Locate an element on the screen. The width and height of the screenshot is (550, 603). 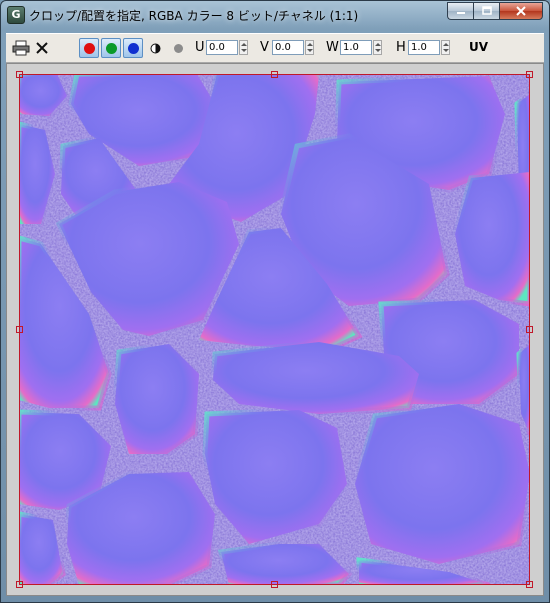
toolbar: U 0.0 V 0.0 W 1.0 H 1.0 UV is located at coordinates (275, 48).